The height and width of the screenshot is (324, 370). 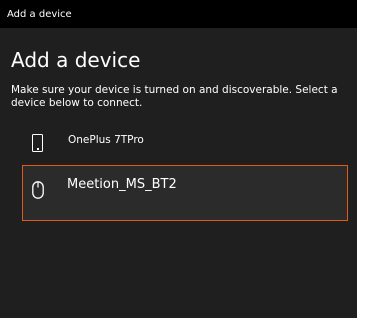 What do you see at coordinates (39, 14) in the screenshot?
I see `window-title: Add a device` at bounding box center [39, 14].